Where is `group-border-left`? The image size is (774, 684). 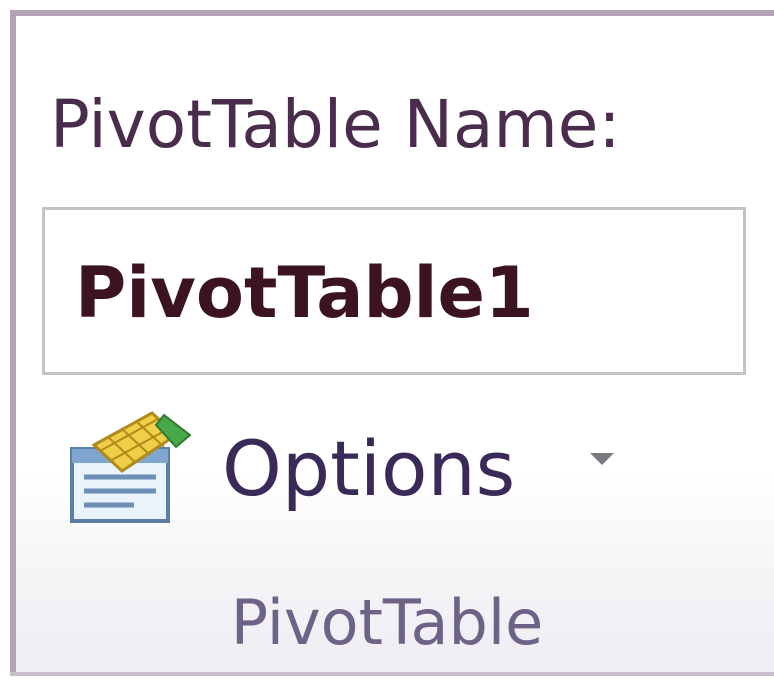
group-border-left is located at coordinates (13, 342).